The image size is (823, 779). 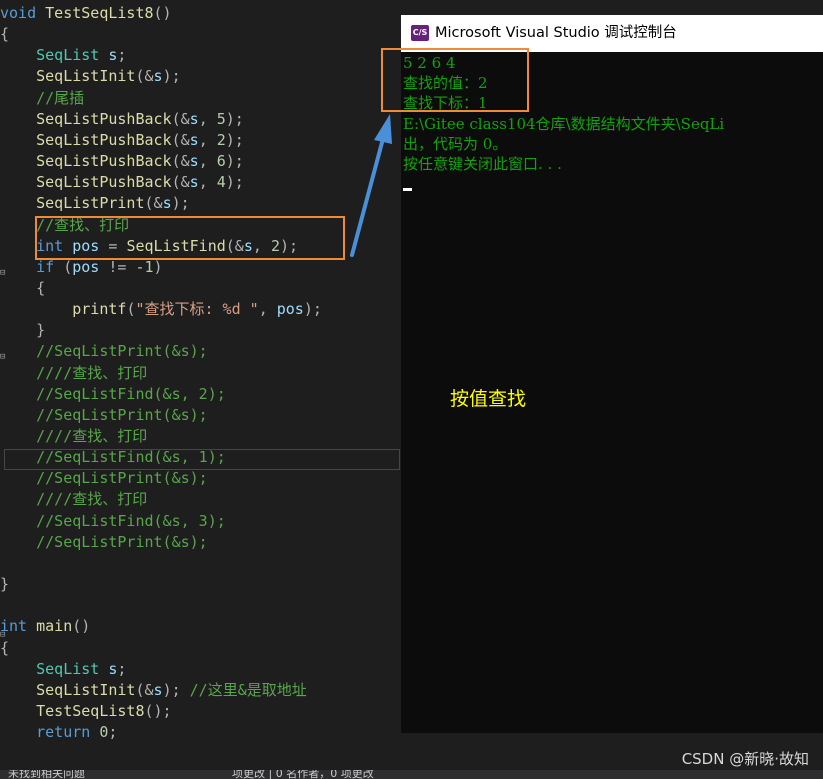 I want to click on console-output-line: E:\Gitee class104仓库\数据结构文件夹\SeqLi, so click(x=564, y=124).